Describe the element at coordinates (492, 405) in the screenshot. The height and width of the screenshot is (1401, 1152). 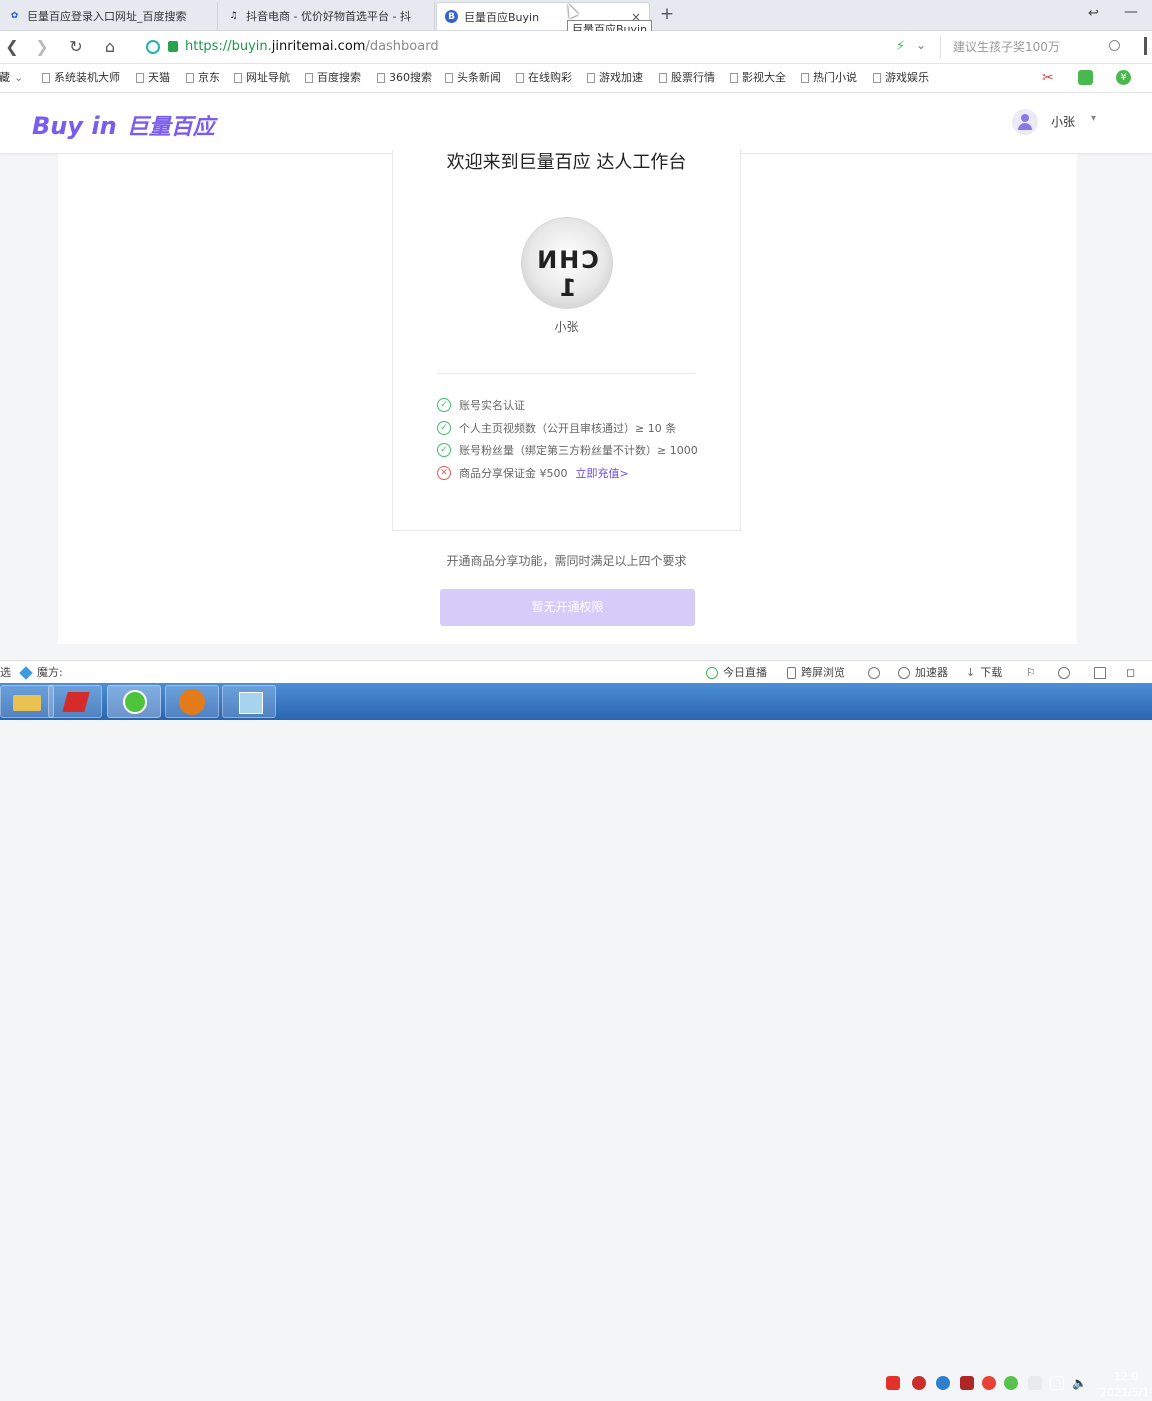
I see `requirement-text: 账号实名认证` at that location.